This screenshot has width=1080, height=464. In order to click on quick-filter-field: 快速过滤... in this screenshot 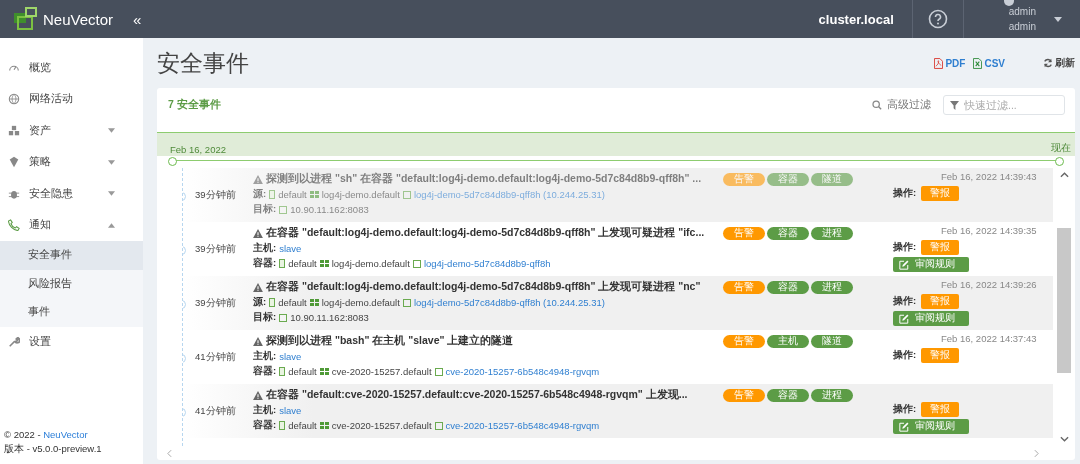, I will do `click(1004, 105)`.